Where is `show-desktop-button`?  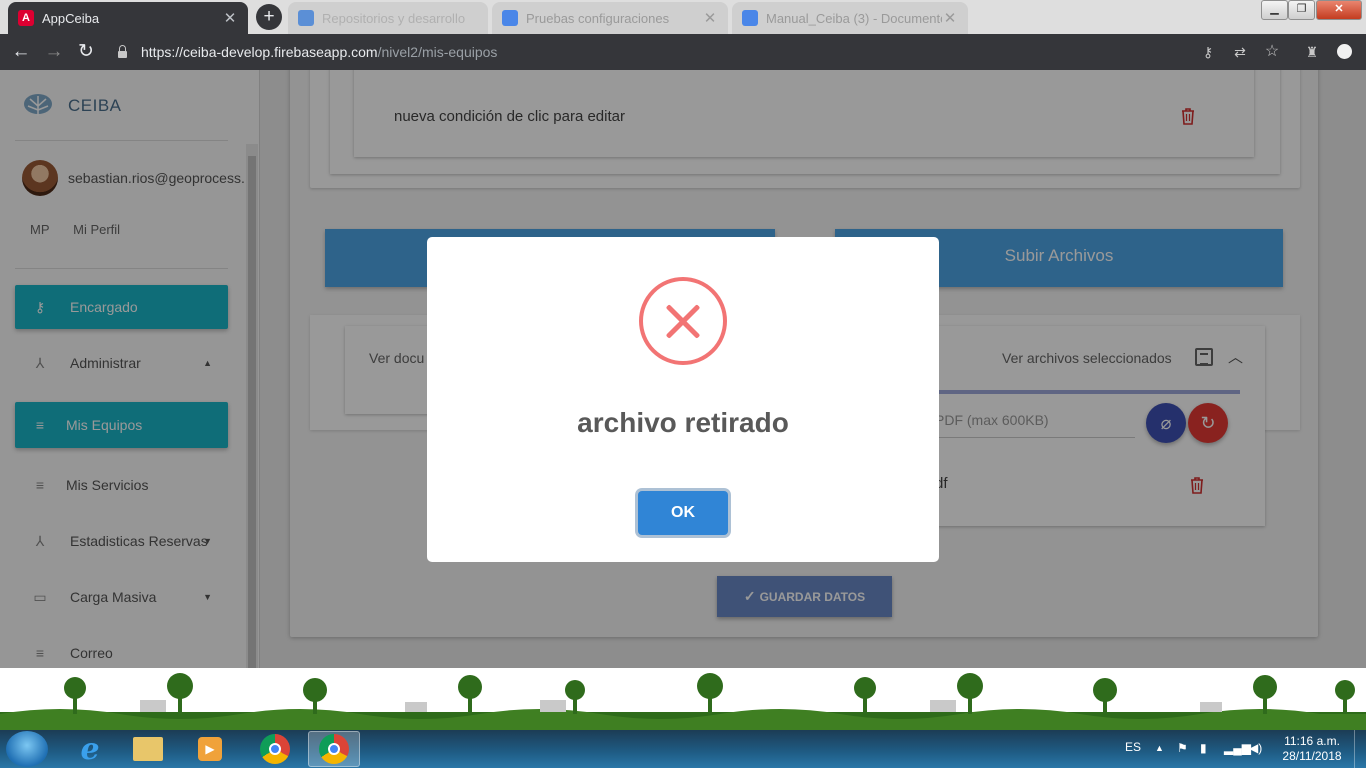 show-desktop-button is located at coordinates (1360, 749).